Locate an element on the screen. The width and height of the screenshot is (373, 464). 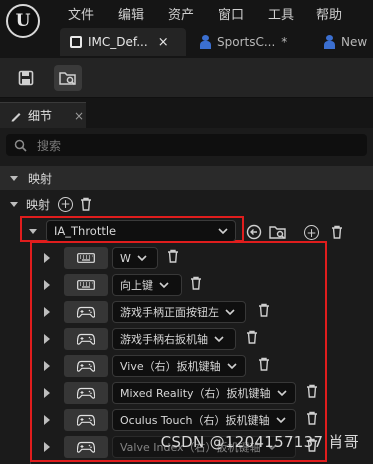
mappings-label: 映射 is located at coordinates (38, 204).